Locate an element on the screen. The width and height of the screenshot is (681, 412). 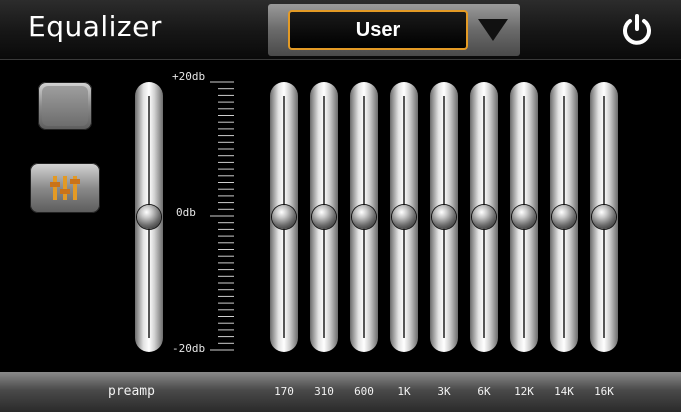
band-slider-knob-12K is located at coordinates (524, 217).